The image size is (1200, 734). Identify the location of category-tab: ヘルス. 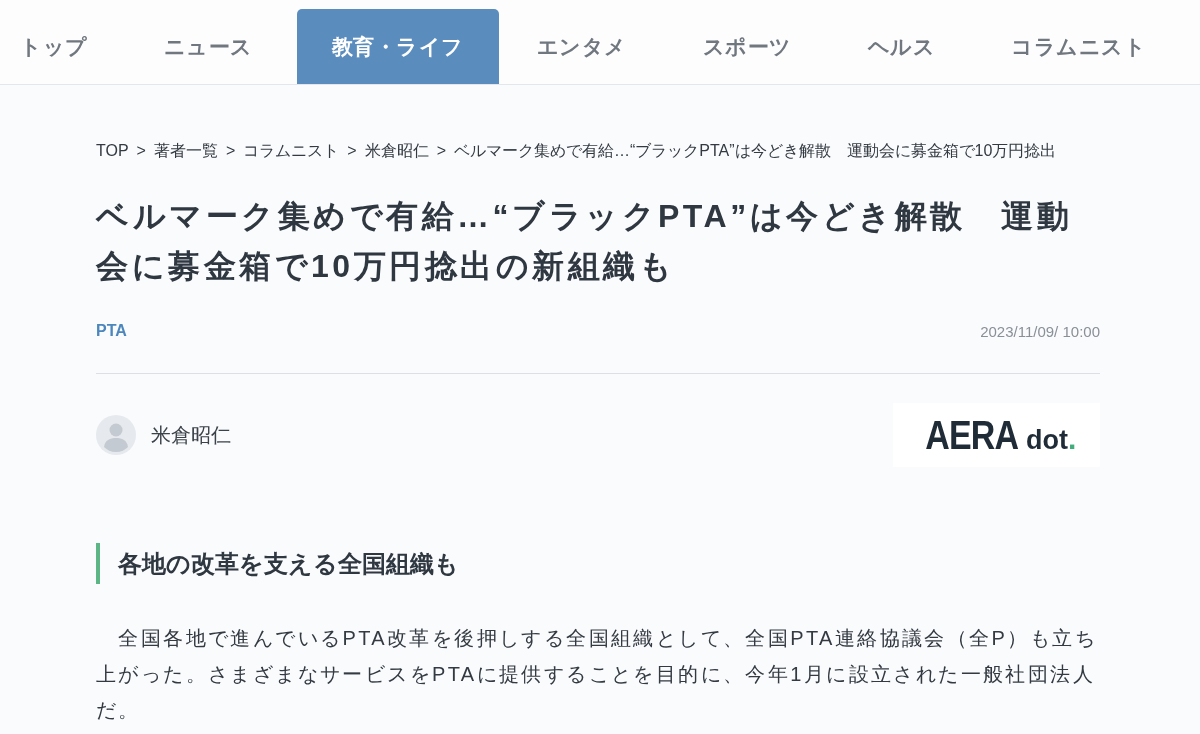
(901, 46).